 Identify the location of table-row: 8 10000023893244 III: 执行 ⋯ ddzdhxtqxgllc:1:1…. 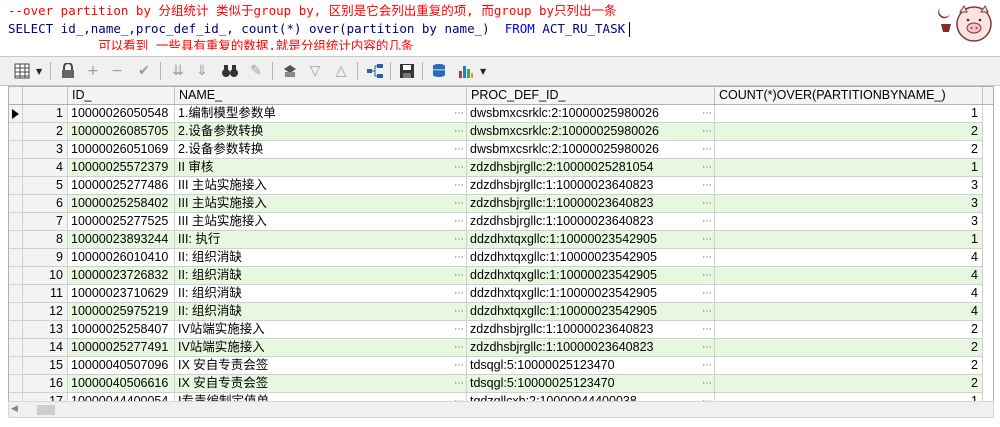
(501, 240).